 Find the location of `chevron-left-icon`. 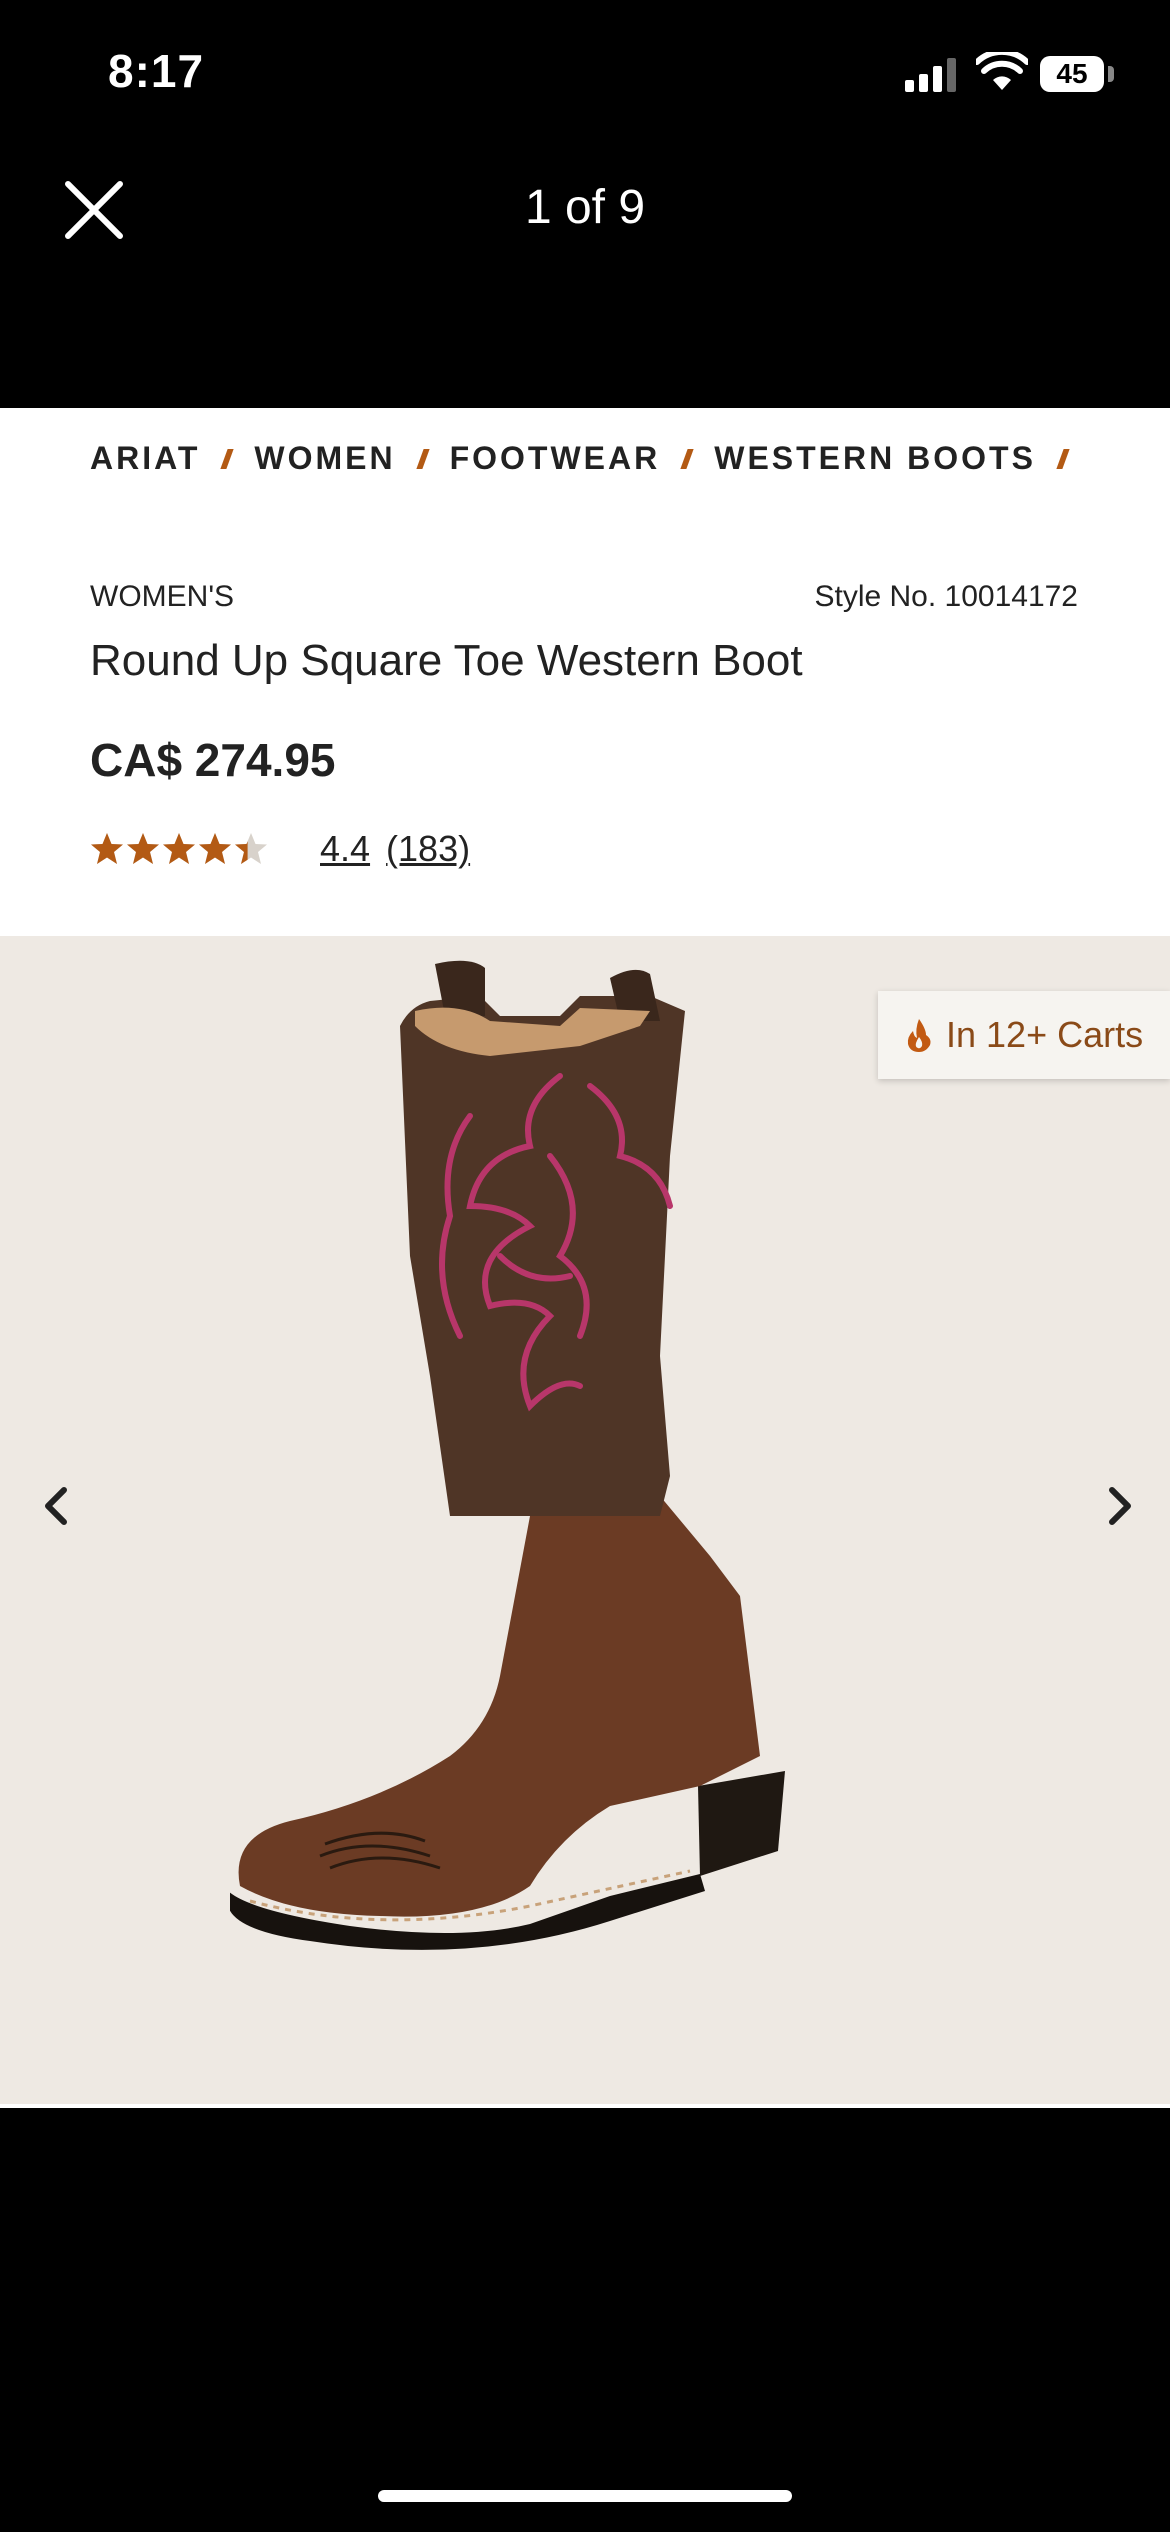

chevron-left-icon is located at coordinates (56, 1506).